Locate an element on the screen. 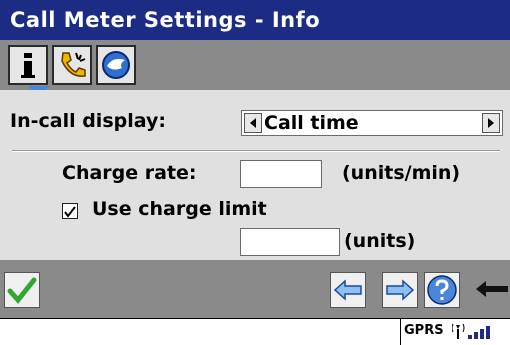 The image size is (510, 345). tab-strip is located at coordinates (255, 65).